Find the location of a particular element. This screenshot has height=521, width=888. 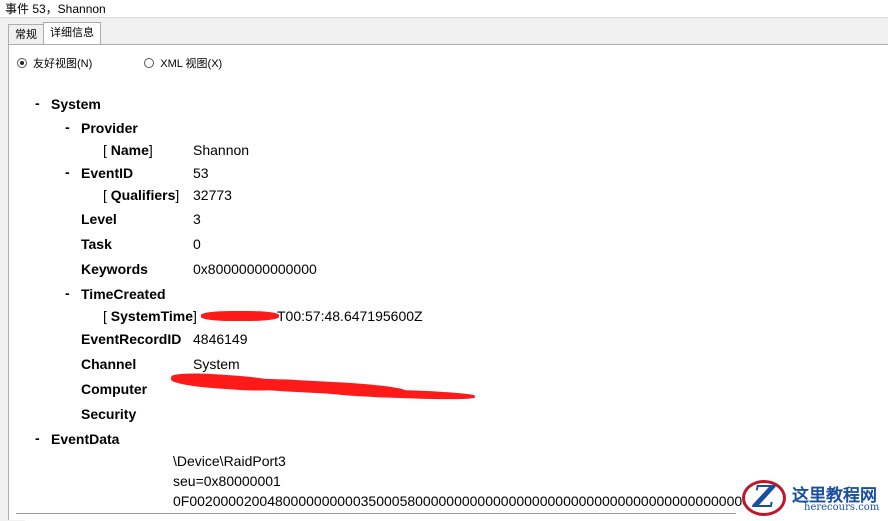

xml-view-radio is located at coordinates (149, 63).